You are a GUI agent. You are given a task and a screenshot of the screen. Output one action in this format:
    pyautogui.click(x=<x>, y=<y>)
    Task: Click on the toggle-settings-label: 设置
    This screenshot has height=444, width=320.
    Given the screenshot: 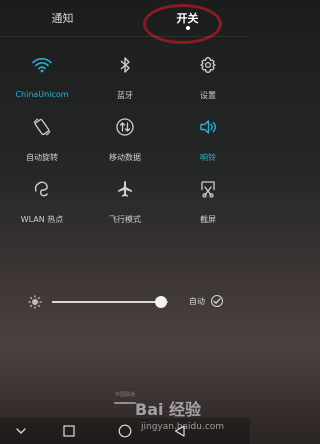 What is the action you would take?
    pyautogui.click(x=208, y=95)
    